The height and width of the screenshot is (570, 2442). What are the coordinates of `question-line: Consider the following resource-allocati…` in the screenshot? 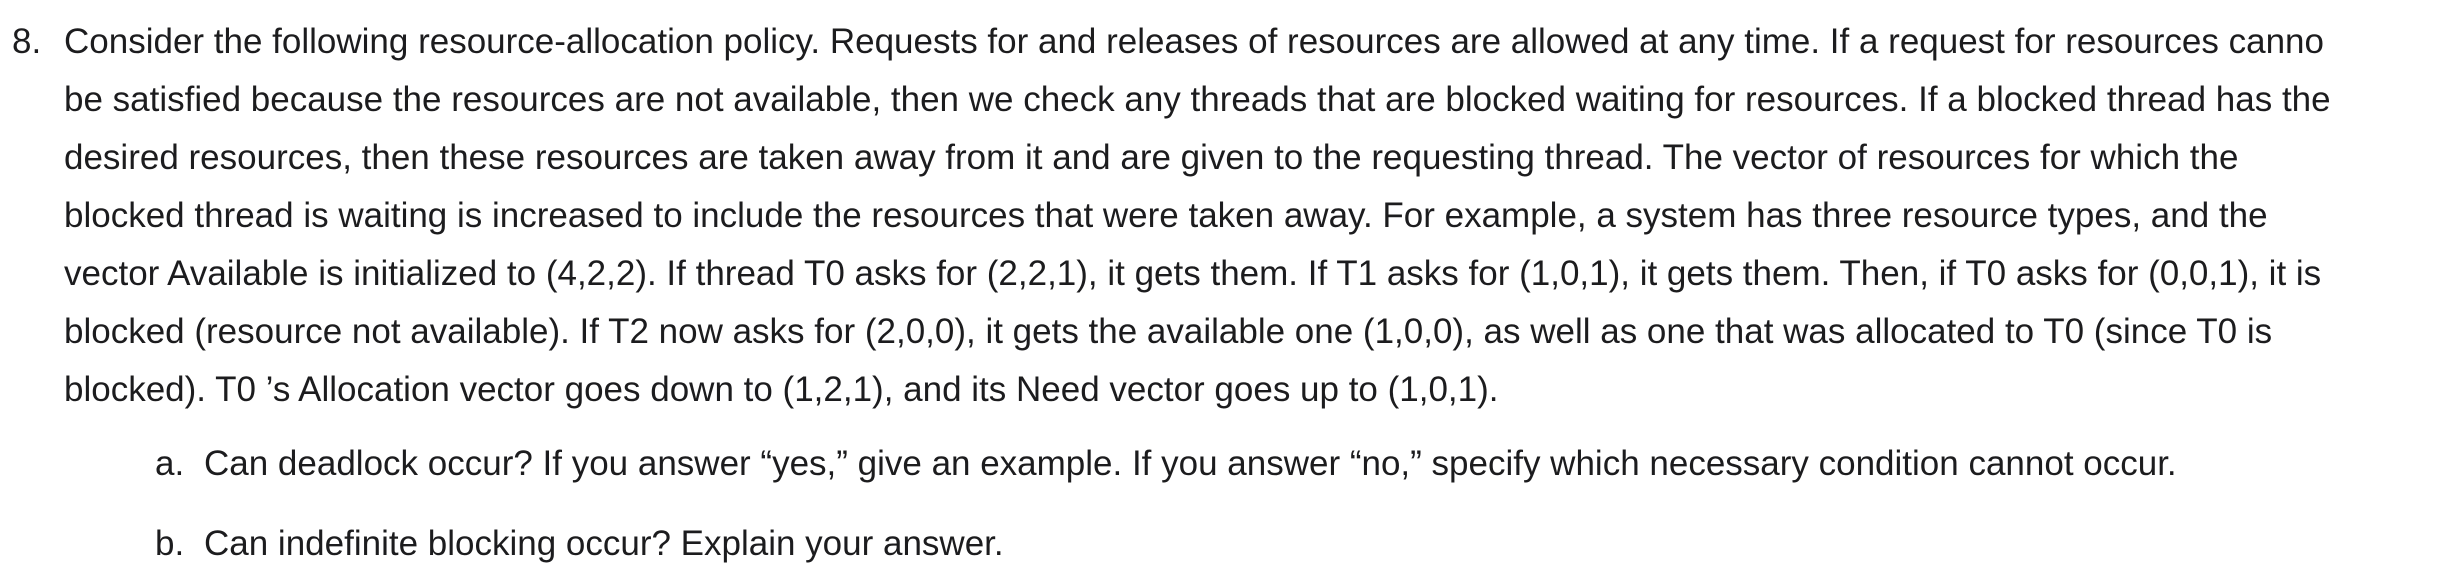 It's located at (1194, 41).